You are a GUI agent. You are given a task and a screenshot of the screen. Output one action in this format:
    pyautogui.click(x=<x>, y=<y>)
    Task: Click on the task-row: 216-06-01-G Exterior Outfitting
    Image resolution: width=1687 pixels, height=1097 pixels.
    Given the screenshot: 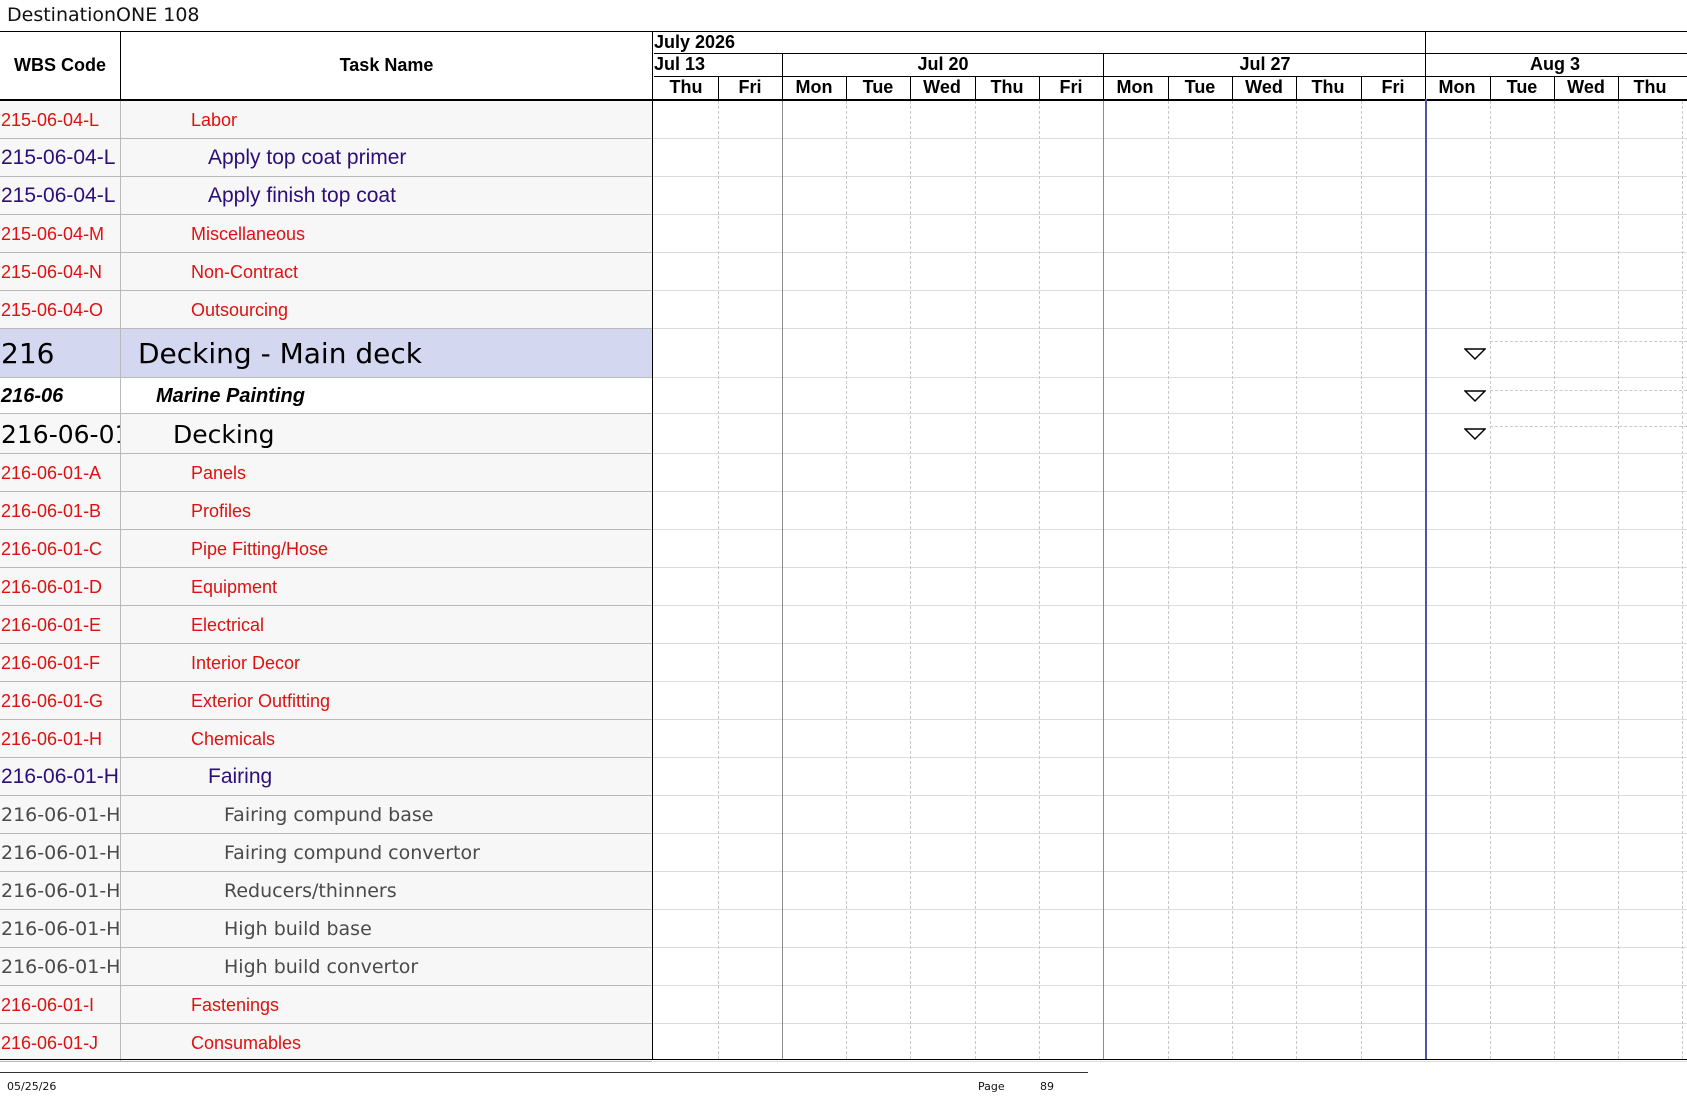 What is the action you would take?
    pyautogui.click(x=326, y=701)
    